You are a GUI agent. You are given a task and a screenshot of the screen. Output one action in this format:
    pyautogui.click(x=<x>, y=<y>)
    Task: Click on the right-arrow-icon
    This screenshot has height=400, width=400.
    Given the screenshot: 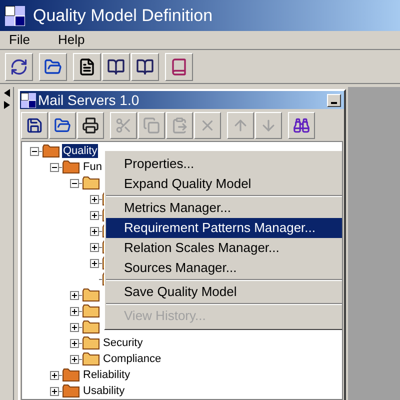 What is the action you would take?
    pyautogui.click(x=7, y=105)
    